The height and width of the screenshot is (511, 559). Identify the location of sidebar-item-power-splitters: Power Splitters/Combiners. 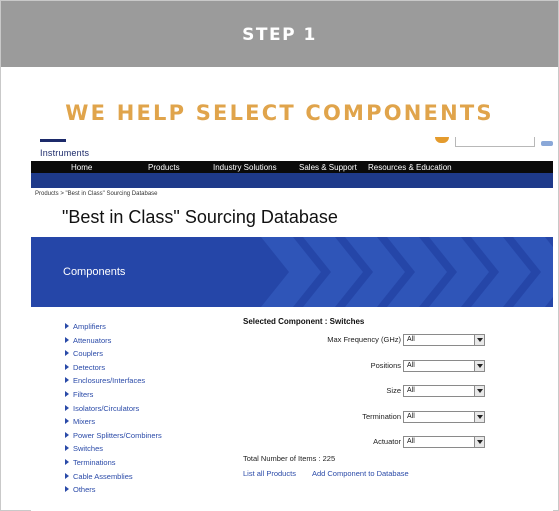
(140, 436).